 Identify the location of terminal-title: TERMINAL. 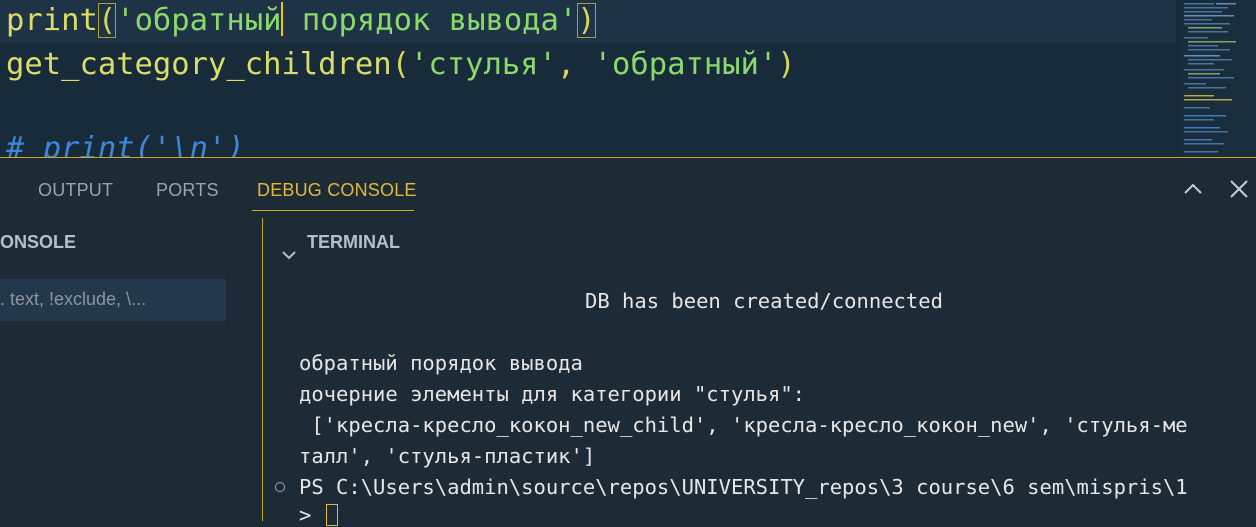
(353, 242).